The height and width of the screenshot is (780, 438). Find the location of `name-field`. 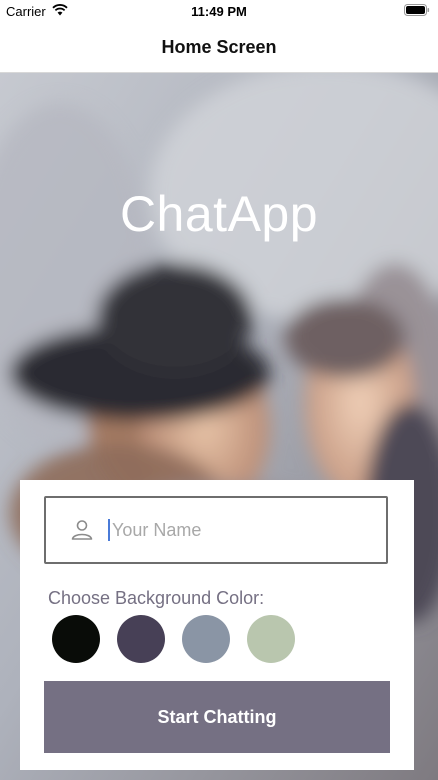

name-field is located at coordinates (216, 530).